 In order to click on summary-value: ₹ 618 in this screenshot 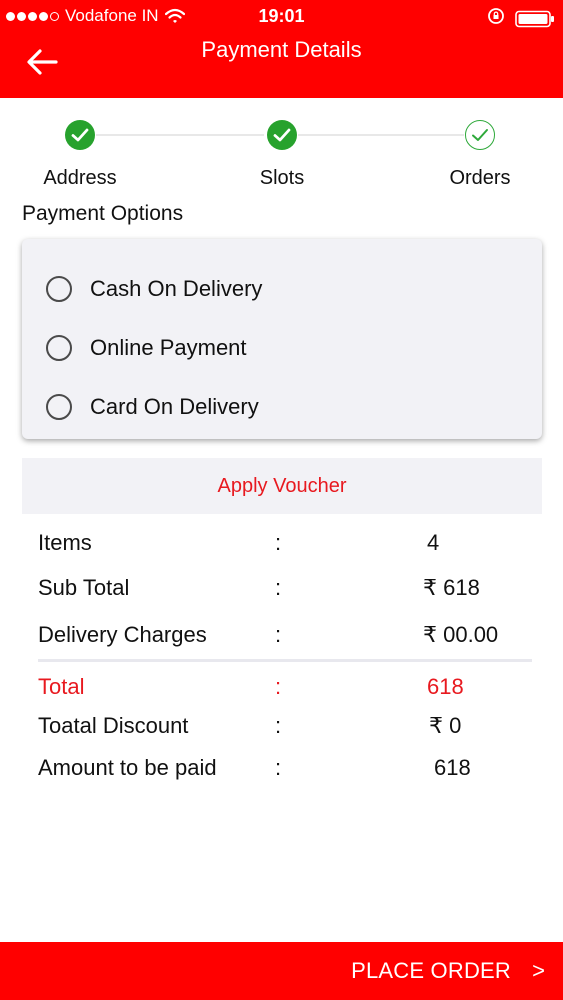, I will do `click(451, 587)`.